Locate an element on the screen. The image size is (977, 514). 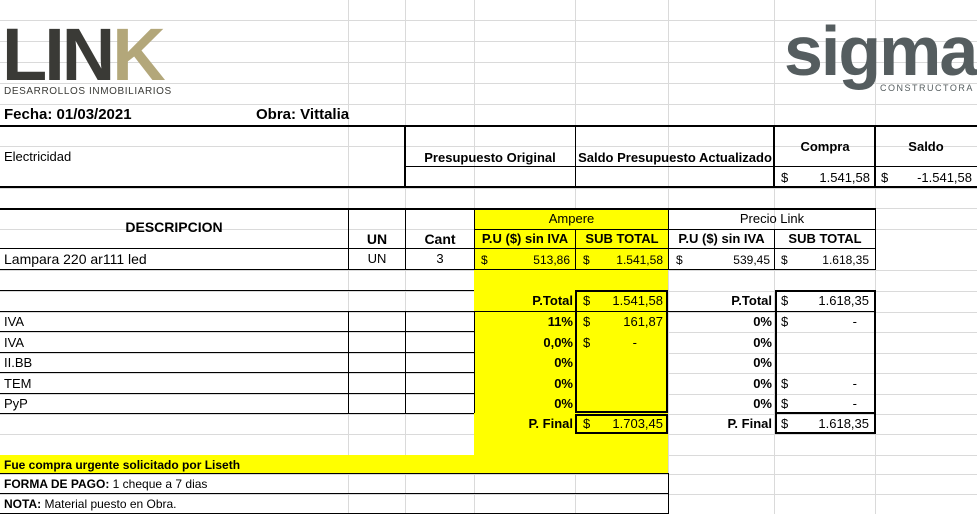
urgent-note: Fue compra urgente solicitado por Liseth is located at coordinates (122, 465).